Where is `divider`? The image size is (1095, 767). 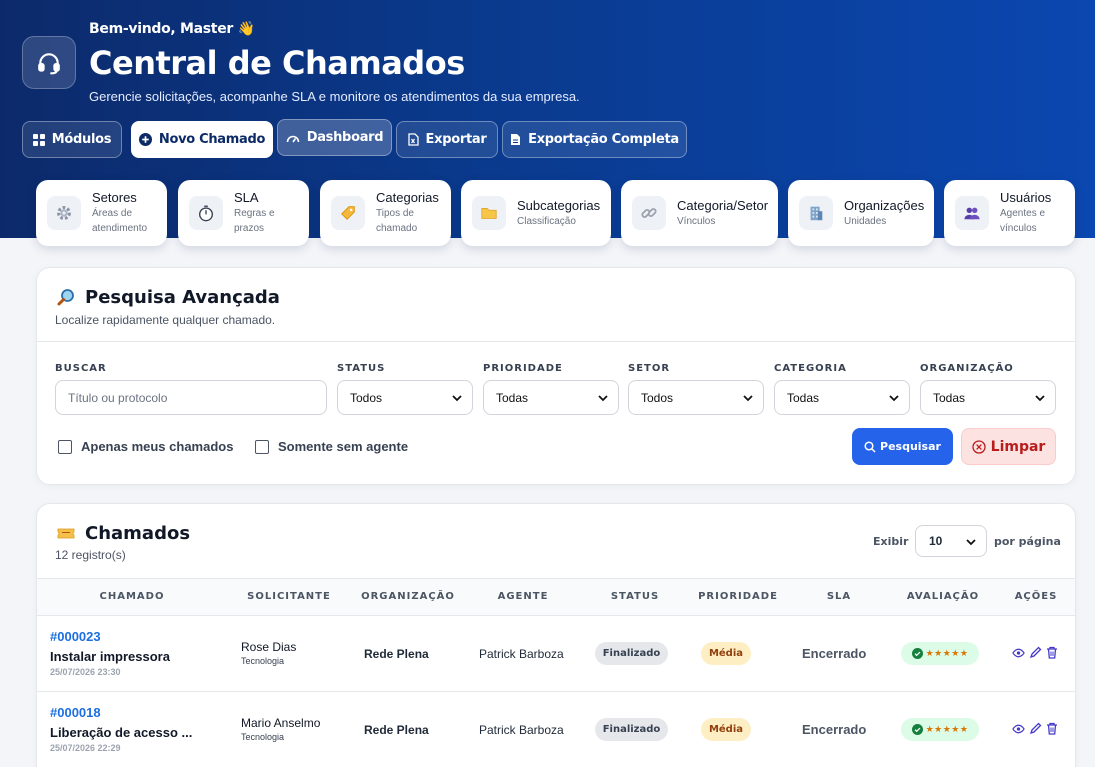
divider is located at coordinates (556, 341).